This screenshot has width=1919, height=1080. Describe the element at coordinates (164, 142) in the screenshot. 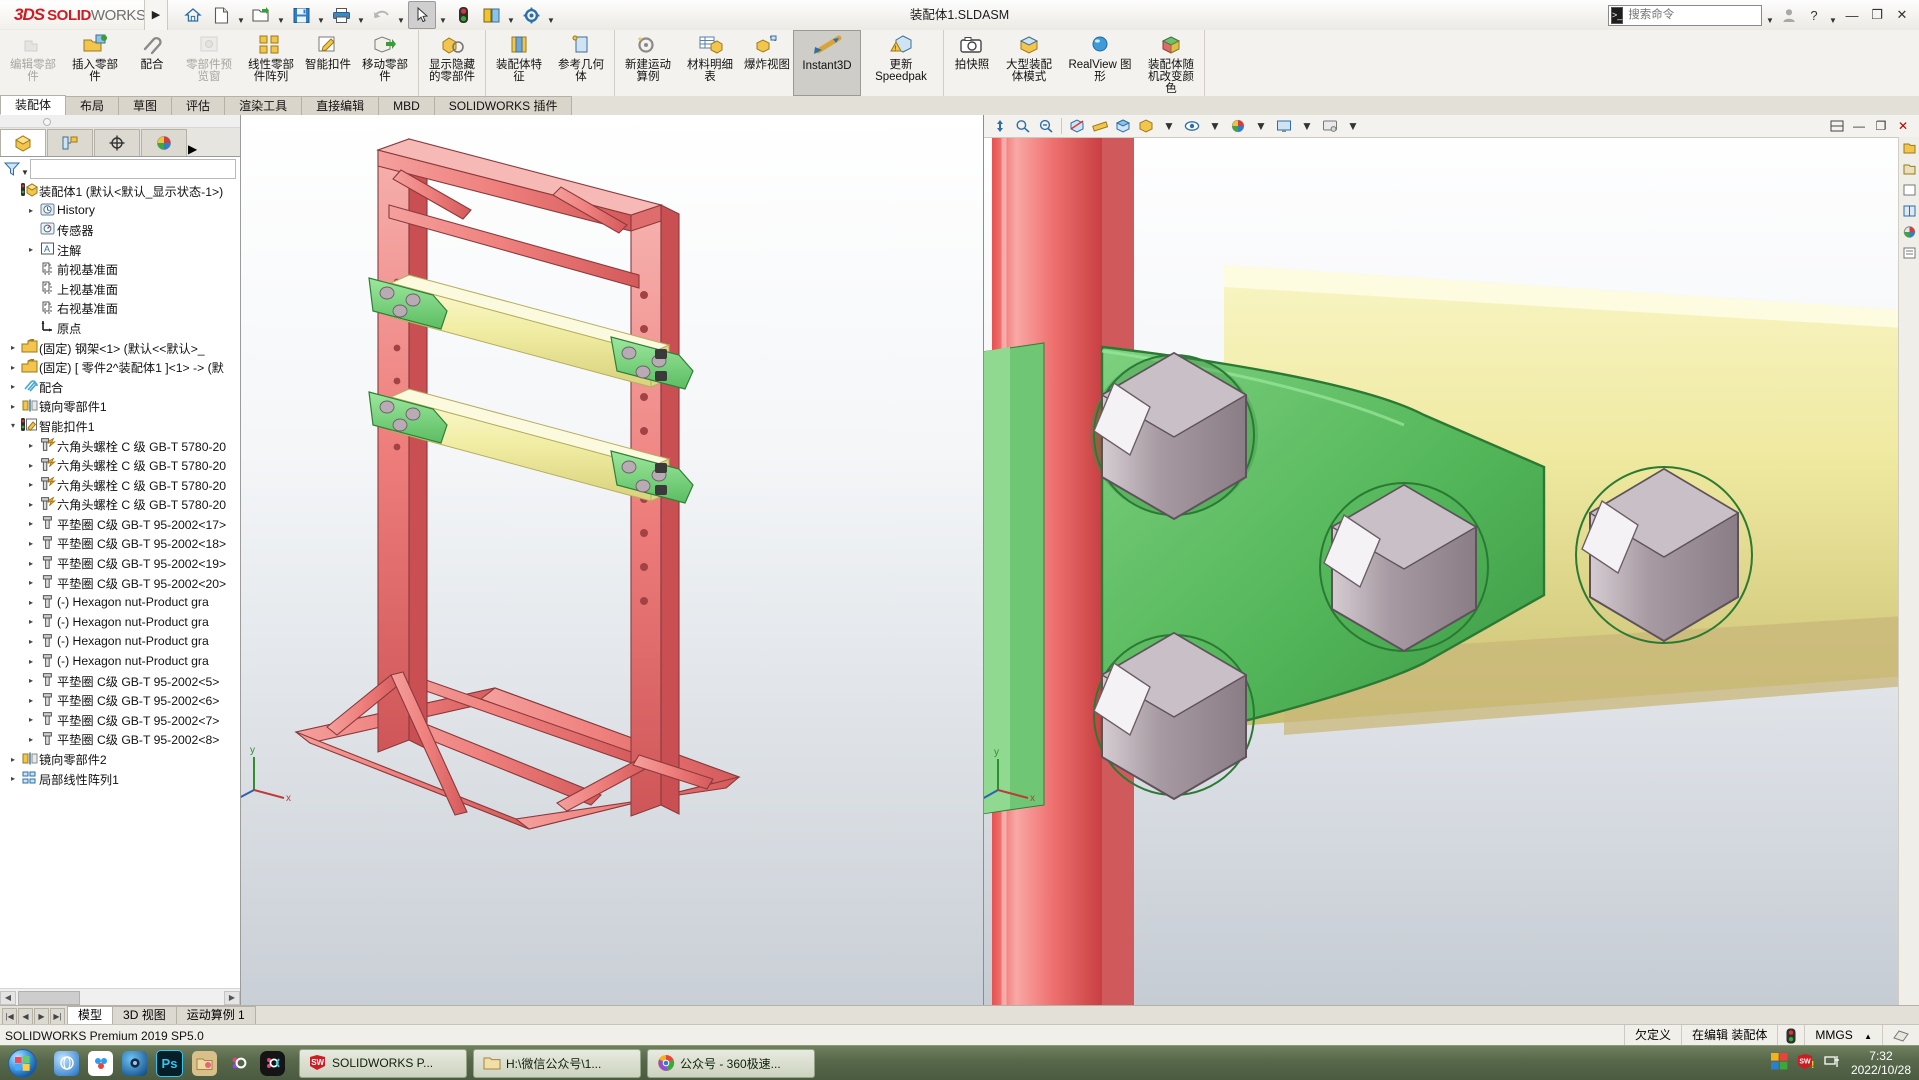

I see `display-manager-tab` at that location.